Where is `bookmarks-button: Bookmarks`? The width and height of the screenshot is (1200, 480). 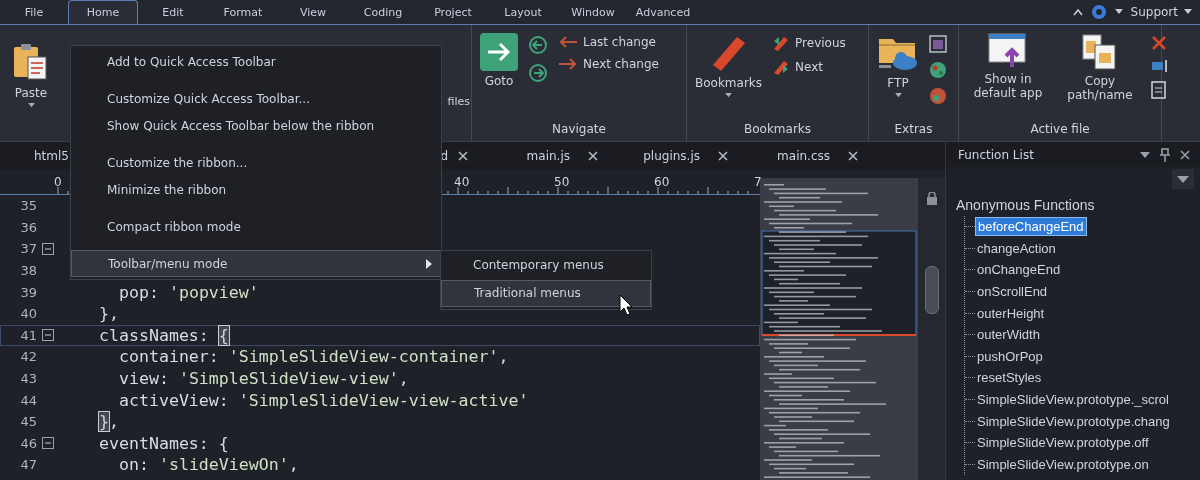 bookmarks-button: Bookmarks is located at coordinates (729, 65).